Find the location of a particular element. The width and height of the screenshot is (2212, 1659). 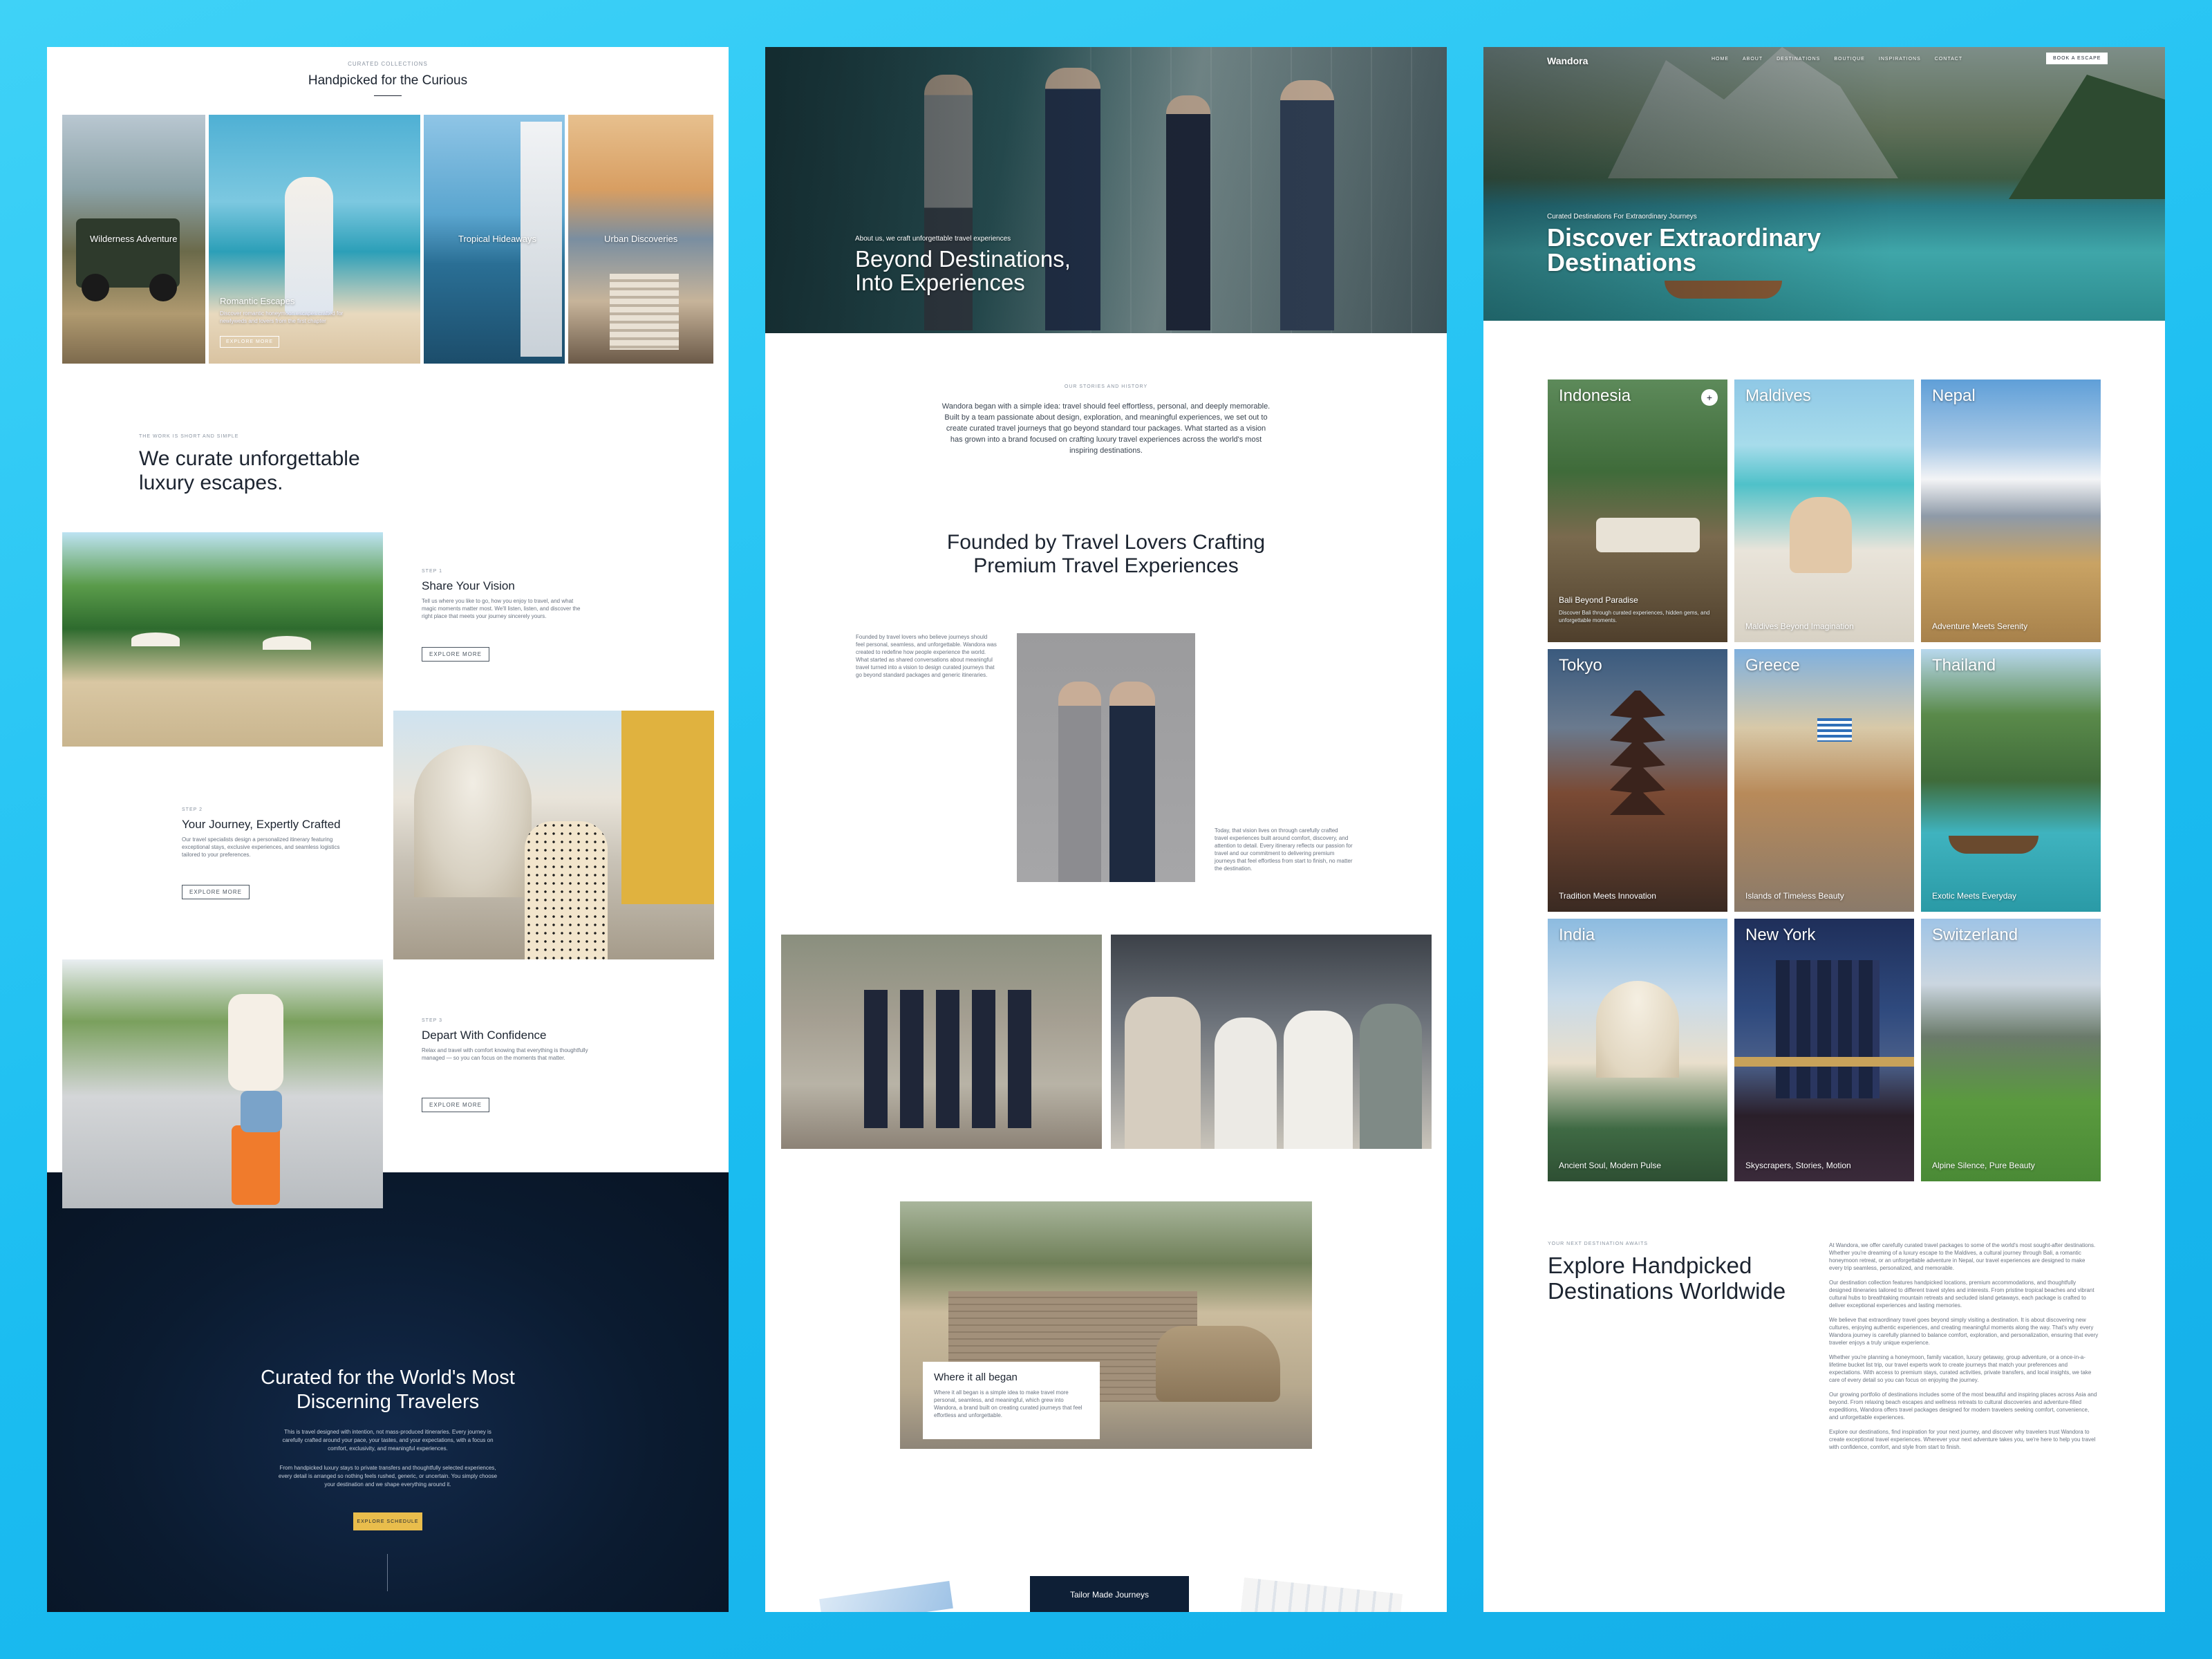

dest-name: India is located at coordinates (1577, 935).